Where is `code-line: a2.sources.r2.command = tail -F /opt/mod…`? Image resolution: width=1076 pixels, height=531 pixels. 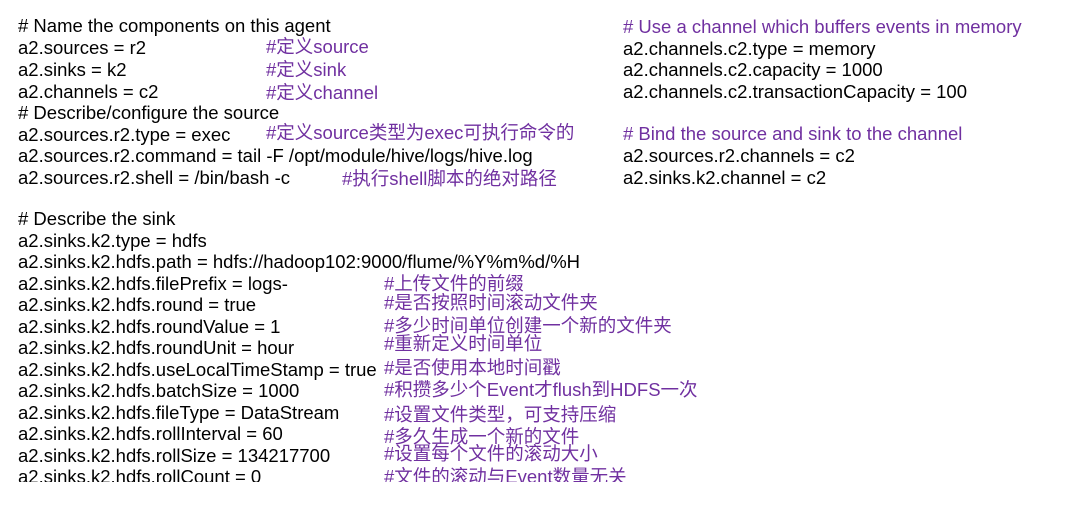 code-line: a2.sources.r2.command = tail -F /opt/mod… is located at coordinates (275, 155).